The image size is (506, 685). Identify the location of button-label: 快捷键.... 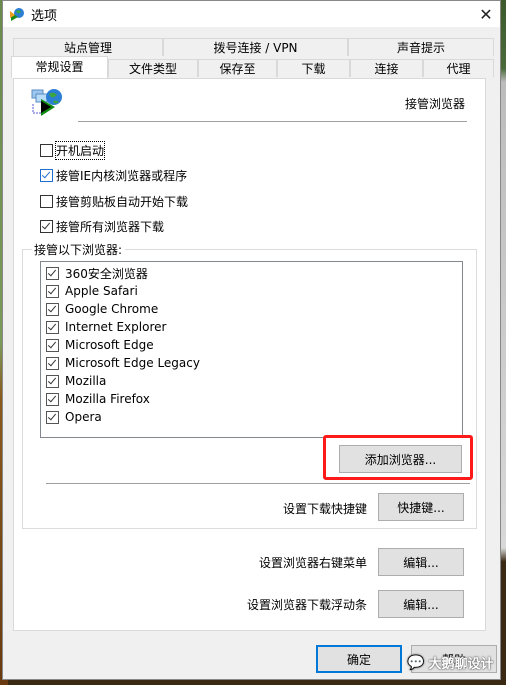
(421, 507).